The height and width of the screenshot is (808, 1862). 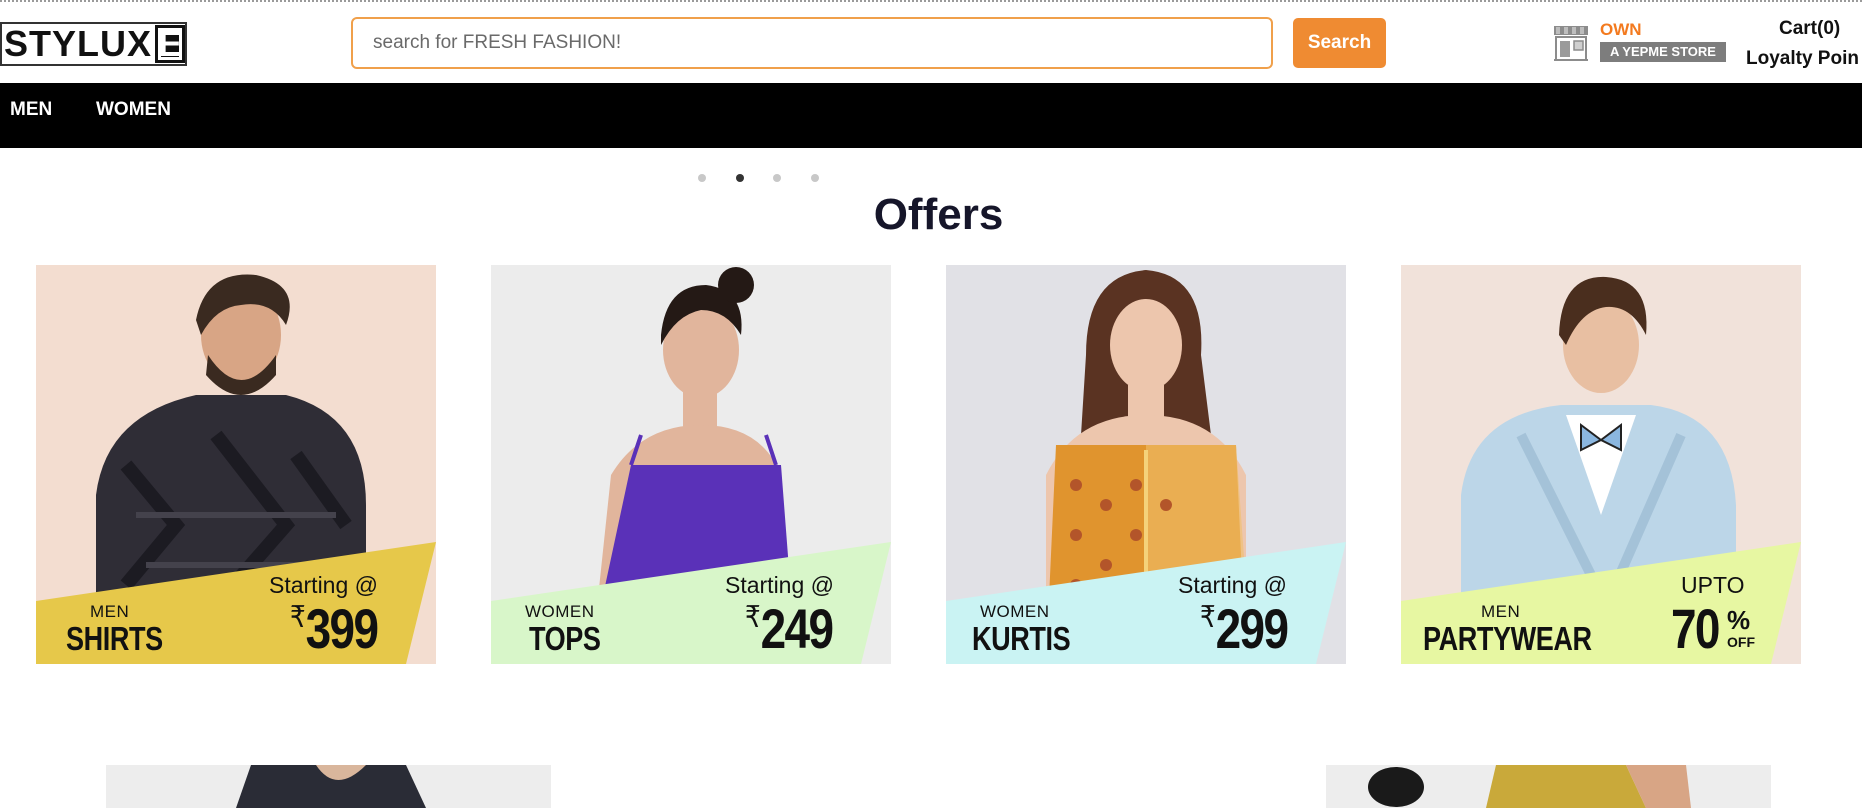 What do you see at coordinates (133, 115) in the screenshot?
I see `nav-item-women: WOMEN` at bounding box center [133, 115].